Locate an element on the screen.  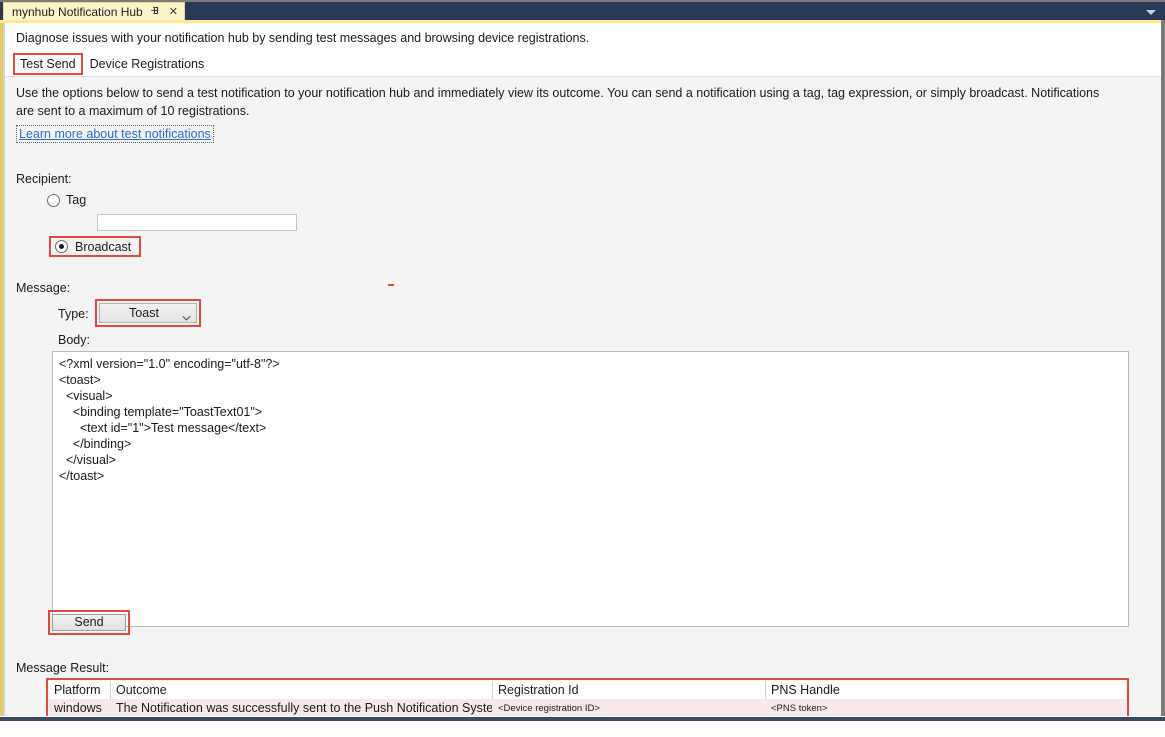
radio-tag is located at coordinates (53, 200).